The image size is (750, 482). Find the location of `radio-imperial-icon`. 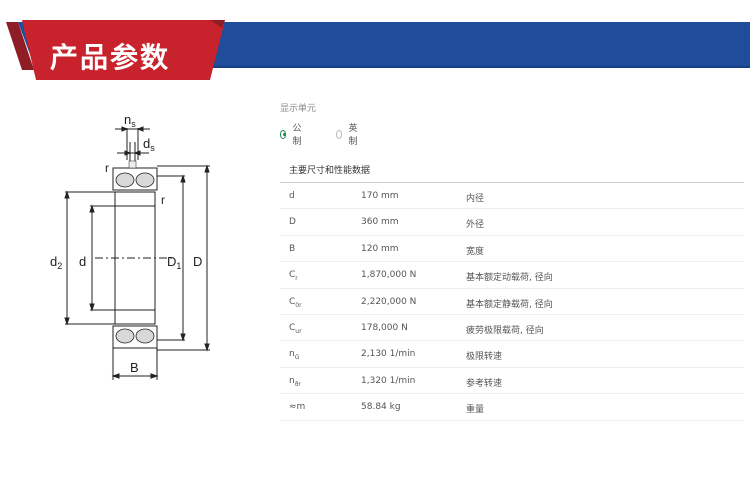

radio-imperial-icon is located at coordinates (339, 134).